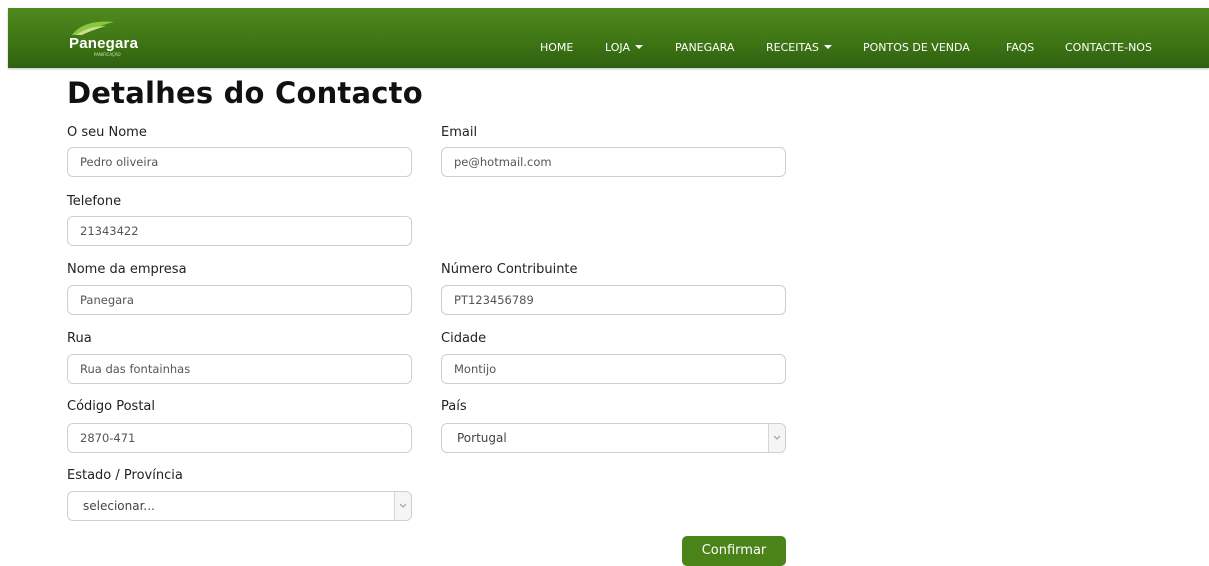 This screenshot has height=566, width=1209. Describe the element at coordinates (125, 475) in the screenshot. I see `state-label: Estado / Província` at that location.